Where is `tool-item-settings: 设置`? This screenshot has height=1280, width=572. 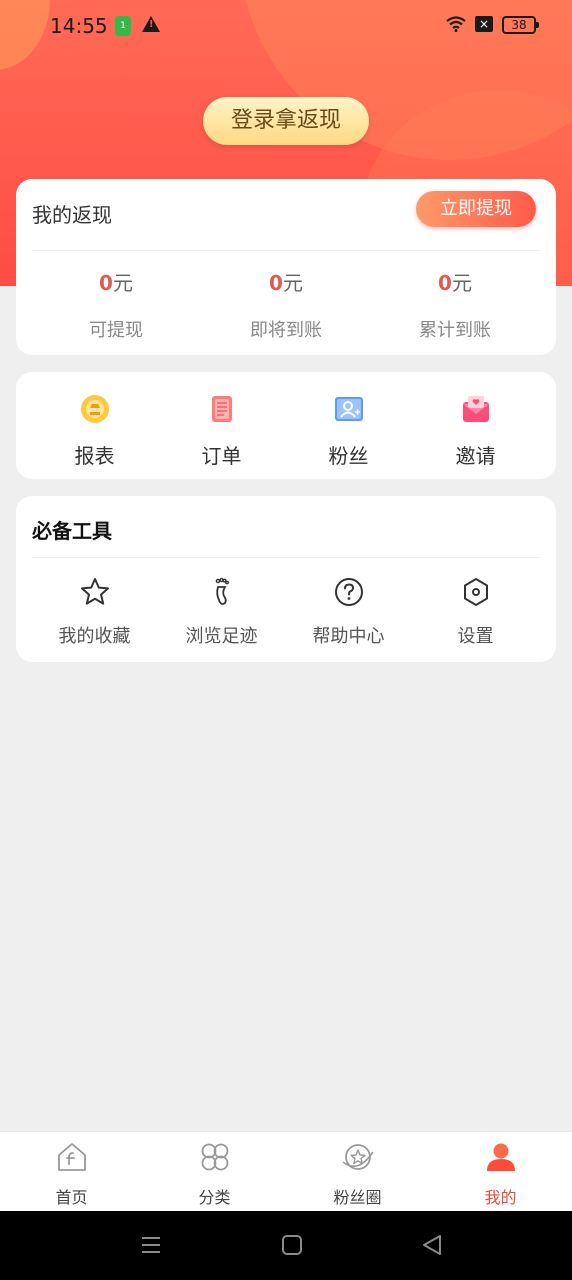
tool-item-settings: 设置 is located at coordinates (475, 612).